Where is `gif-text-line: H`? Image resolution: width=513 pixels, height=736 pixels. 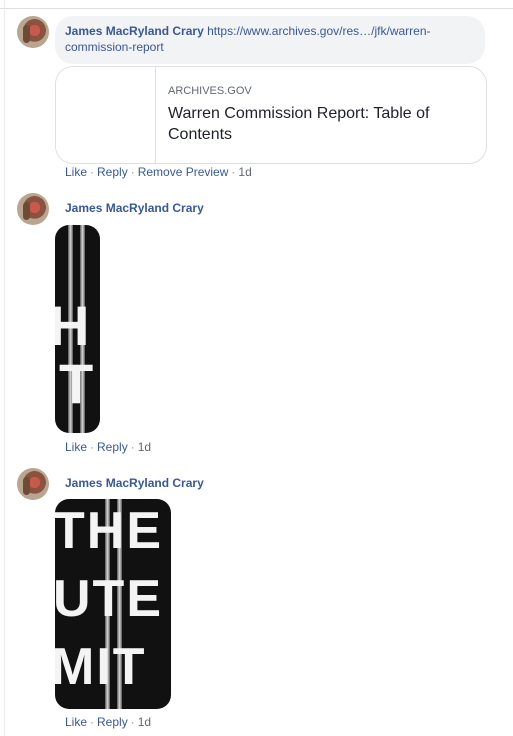 gif-text-line: H is located at coordinates (73, 325).